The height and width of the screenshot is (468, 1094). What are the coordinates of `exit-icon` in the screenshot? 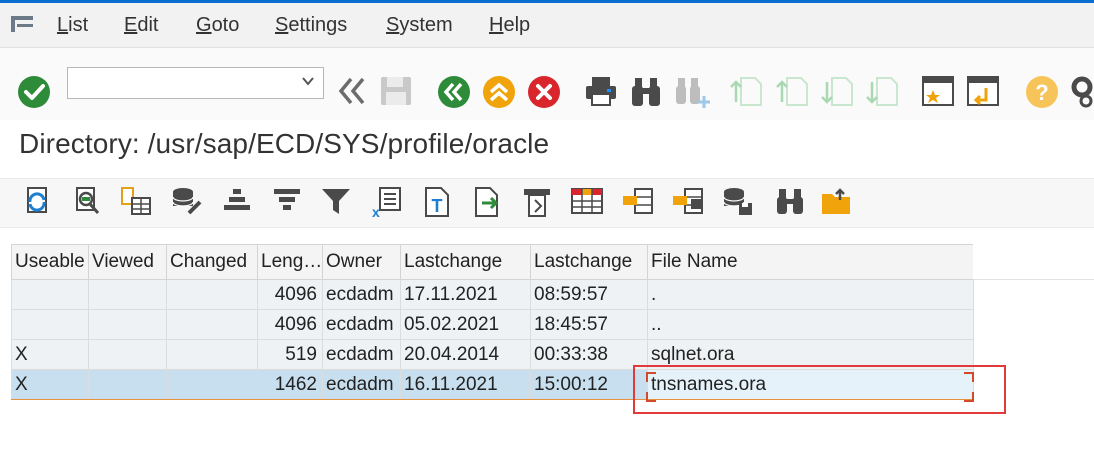 It's located at (499, 92).